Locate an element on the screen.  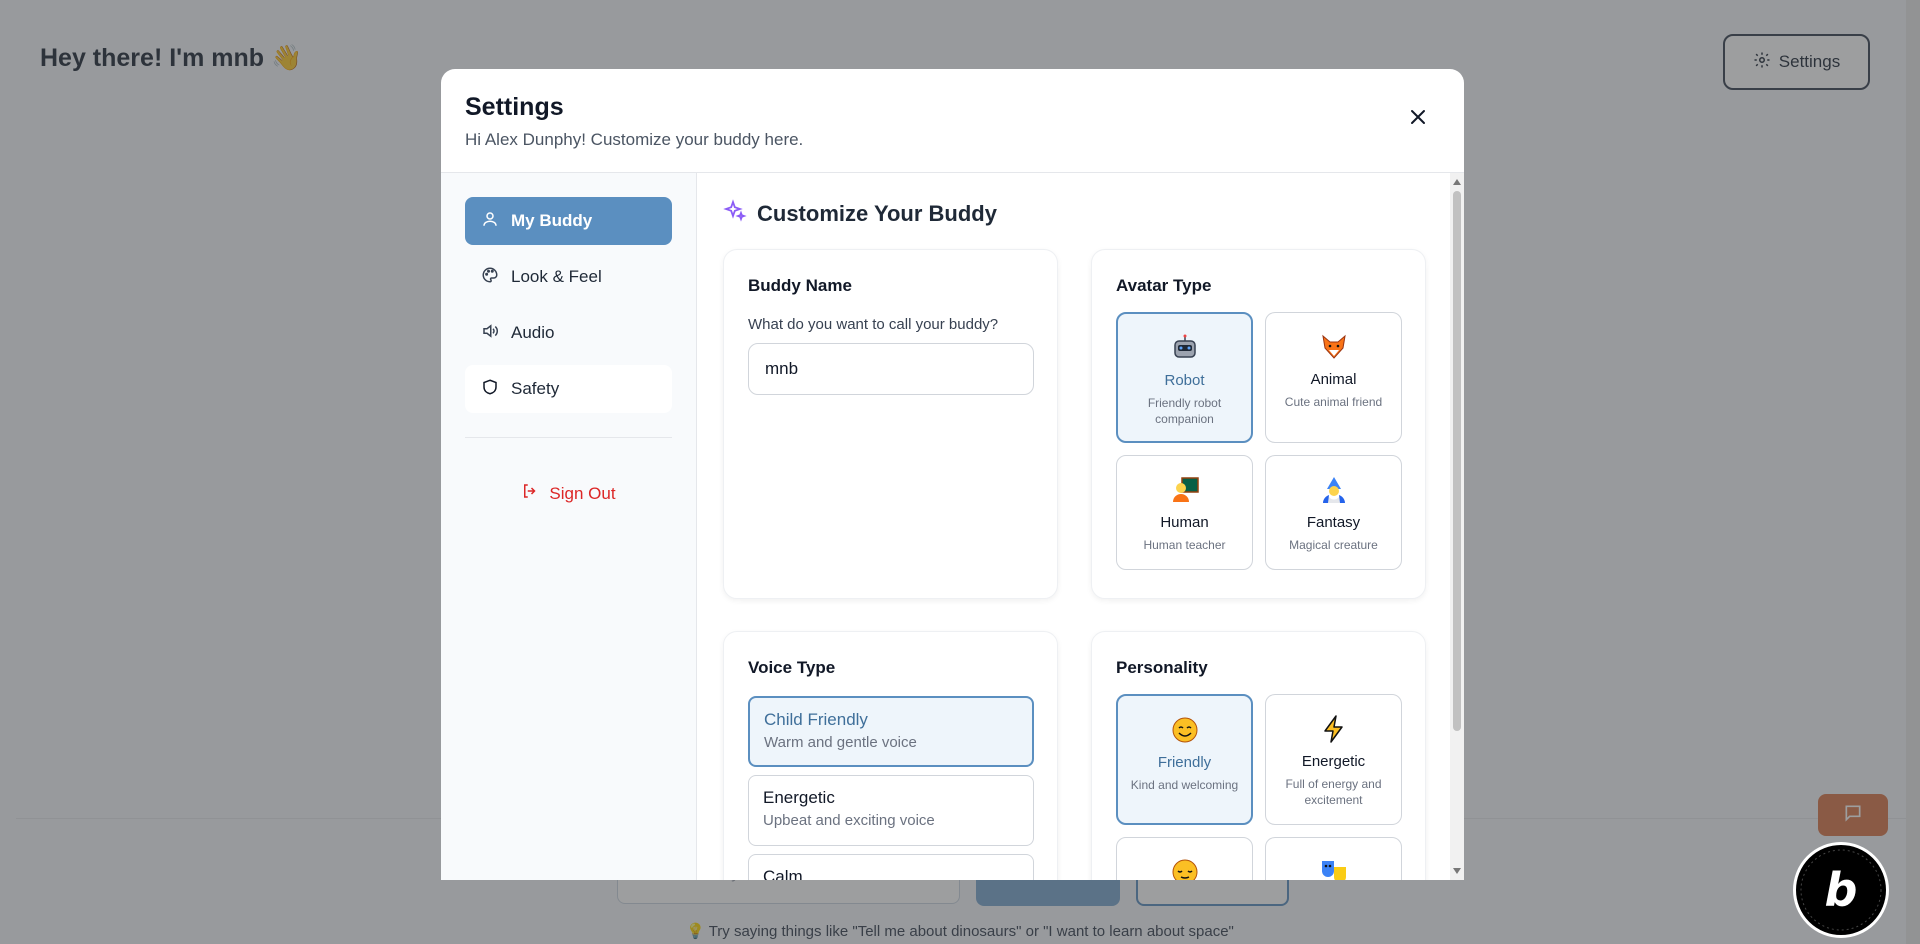
option-desc: Human teacher is located at coordinates (1184, 545).